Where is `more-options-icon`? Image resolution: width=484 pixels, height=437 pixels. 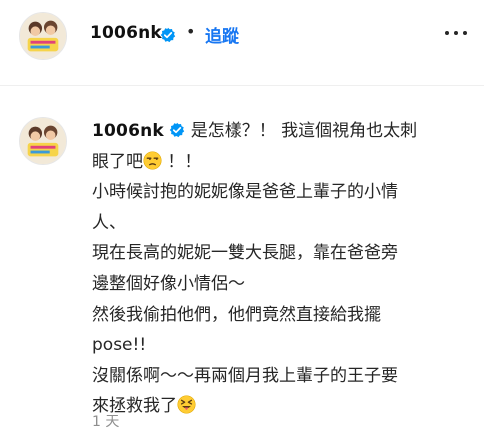
more-options-icon is located at coordinates (456, 33).